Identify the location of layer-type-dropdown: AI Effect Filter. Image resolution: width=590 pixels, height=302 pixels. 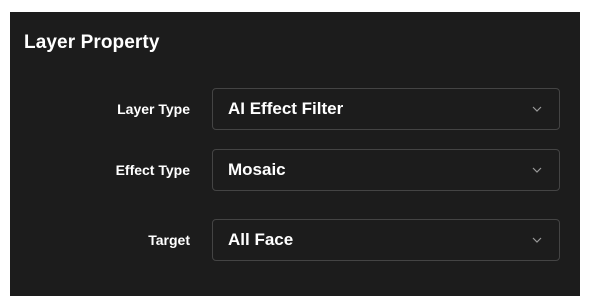
(386, 109).